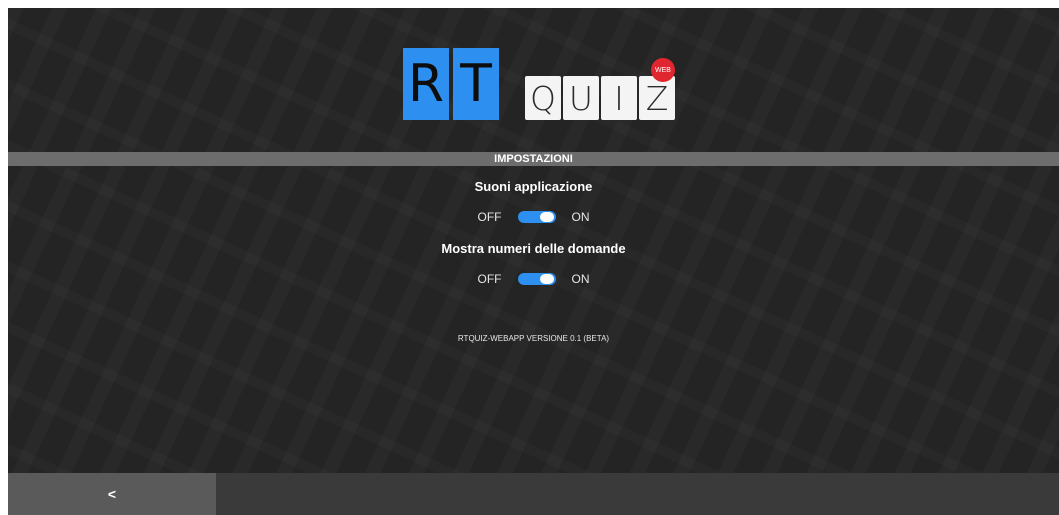 The height and width of the screenshot is (515, 1059). I want to click on question-numbers-toggle-row: OFF ON, so click(533, 279).